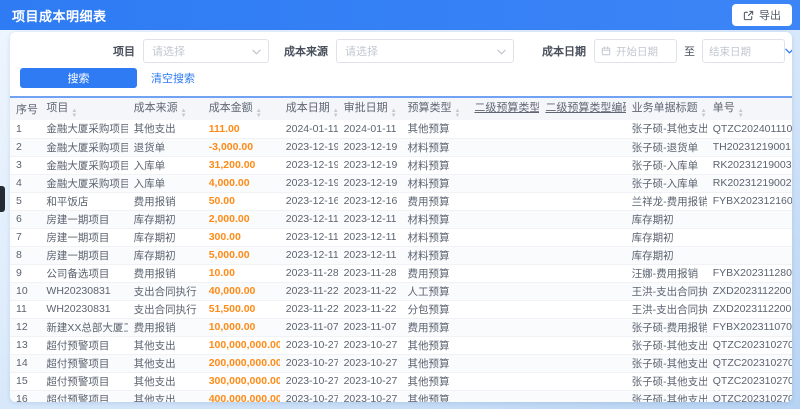  What do you see at coordinates (206, 51) in the screenshot?
I see `project-select: 请选择` at bounding box center [206, 51].